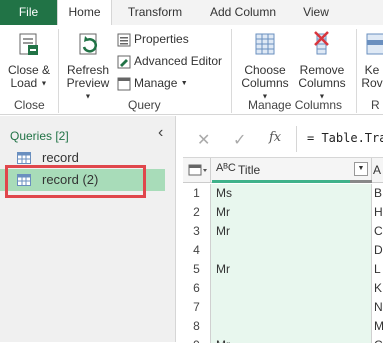 The height and width of the screenshot is (343, 383). I want to click on queries-header: Queries [2], so click(39, 136).